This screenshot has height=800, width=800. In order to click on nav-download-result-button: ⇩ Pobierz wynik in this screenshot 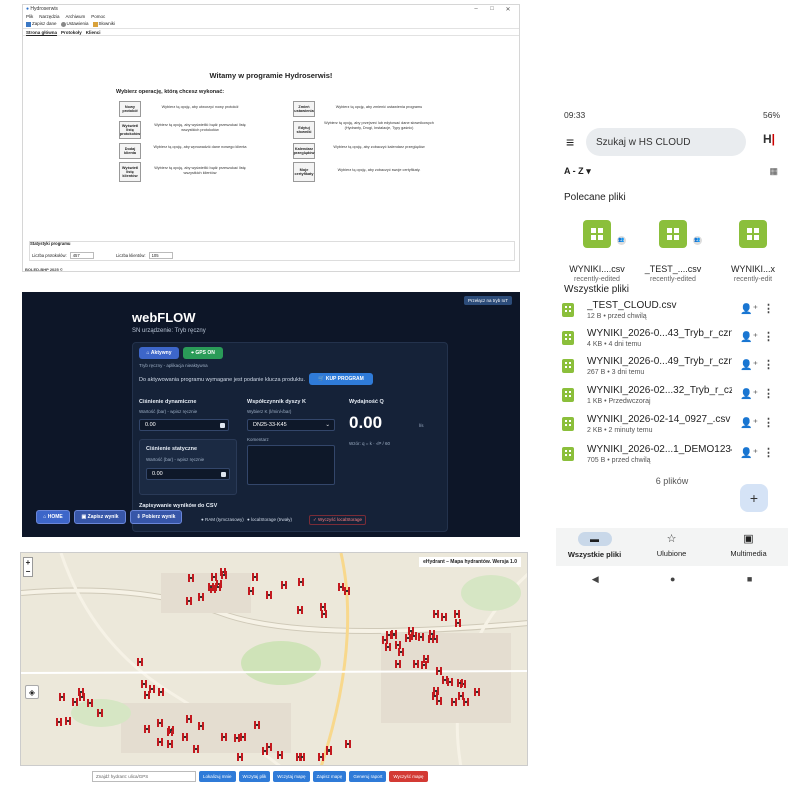, I will do `click(156, 517)`.